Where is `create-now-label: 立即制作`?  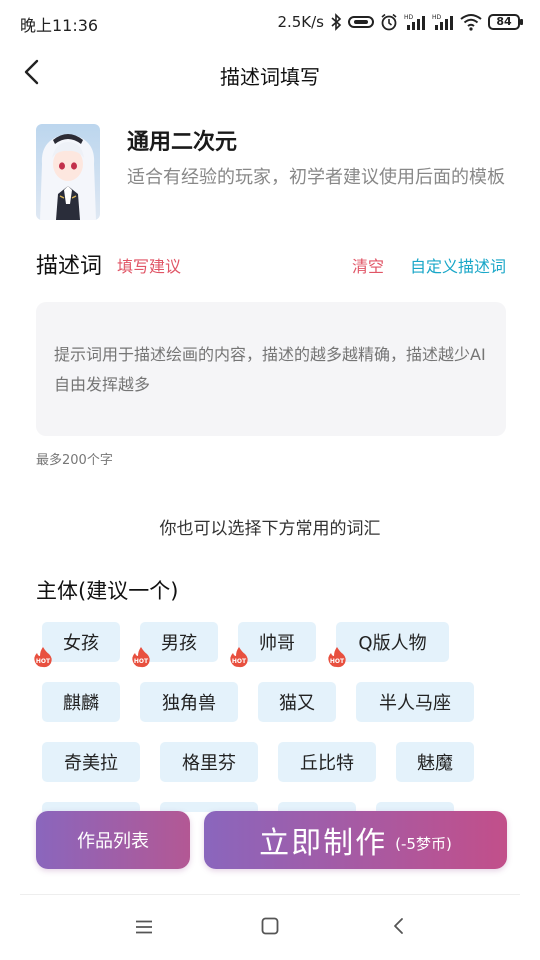 create-now-label: 立即制作 is located at coordinates (323, 843).